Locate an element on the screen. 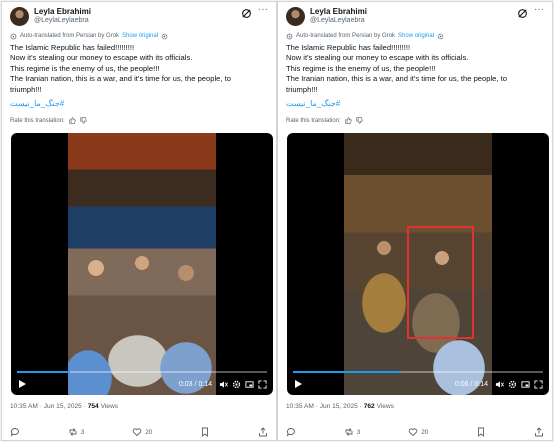  post-meta: 10:35 AM · Jun 15, 2025 · 754 Views is located at coordinates (64, 406).